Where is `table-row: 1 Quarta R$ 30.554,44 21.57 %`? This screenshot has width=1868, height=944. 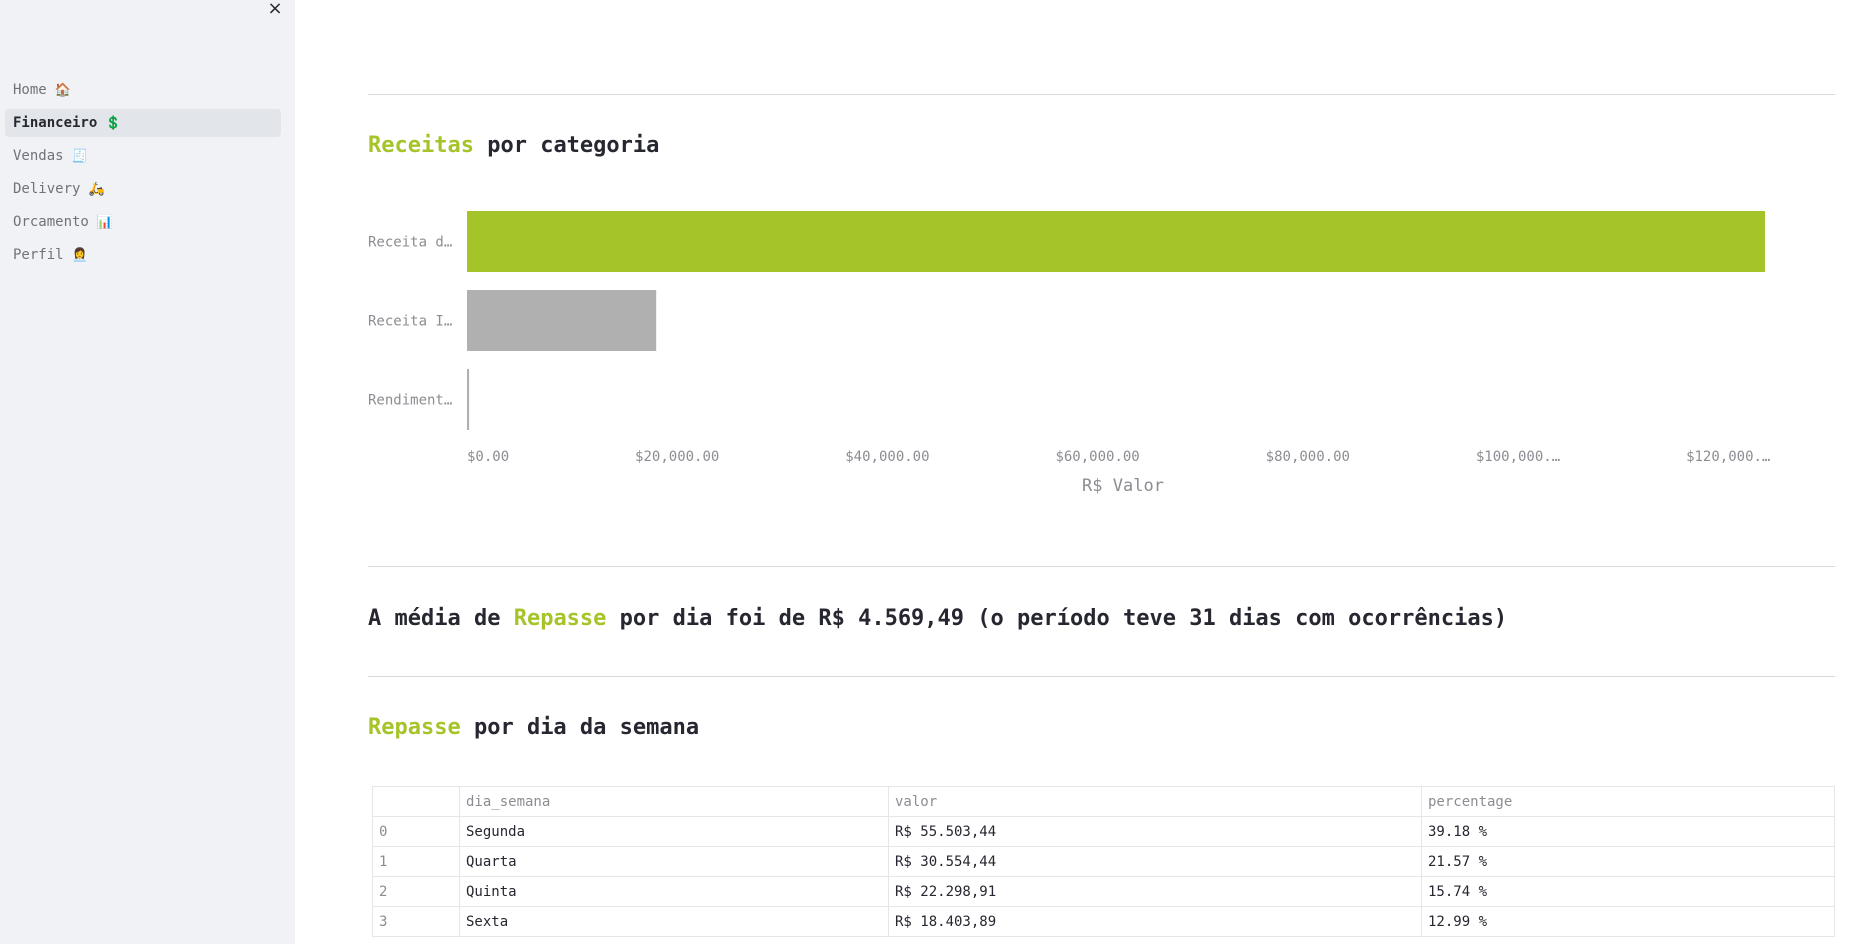 table-row: 1 Quarta R$ 30.554,44 21.57 % is located at coordinates (1103, 861).